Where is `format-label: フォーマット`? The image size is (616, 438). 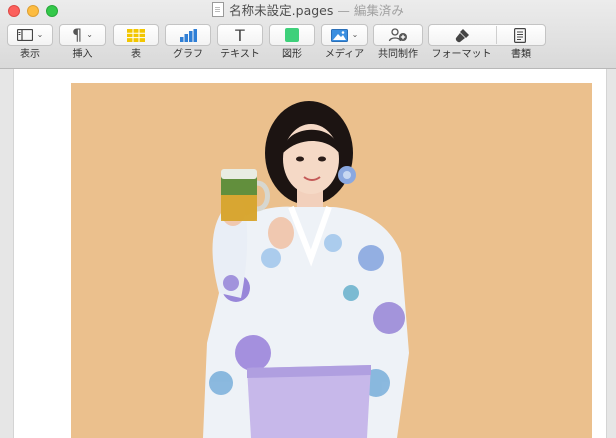
format-label: フォーマット is located at coordinates (461, 54).